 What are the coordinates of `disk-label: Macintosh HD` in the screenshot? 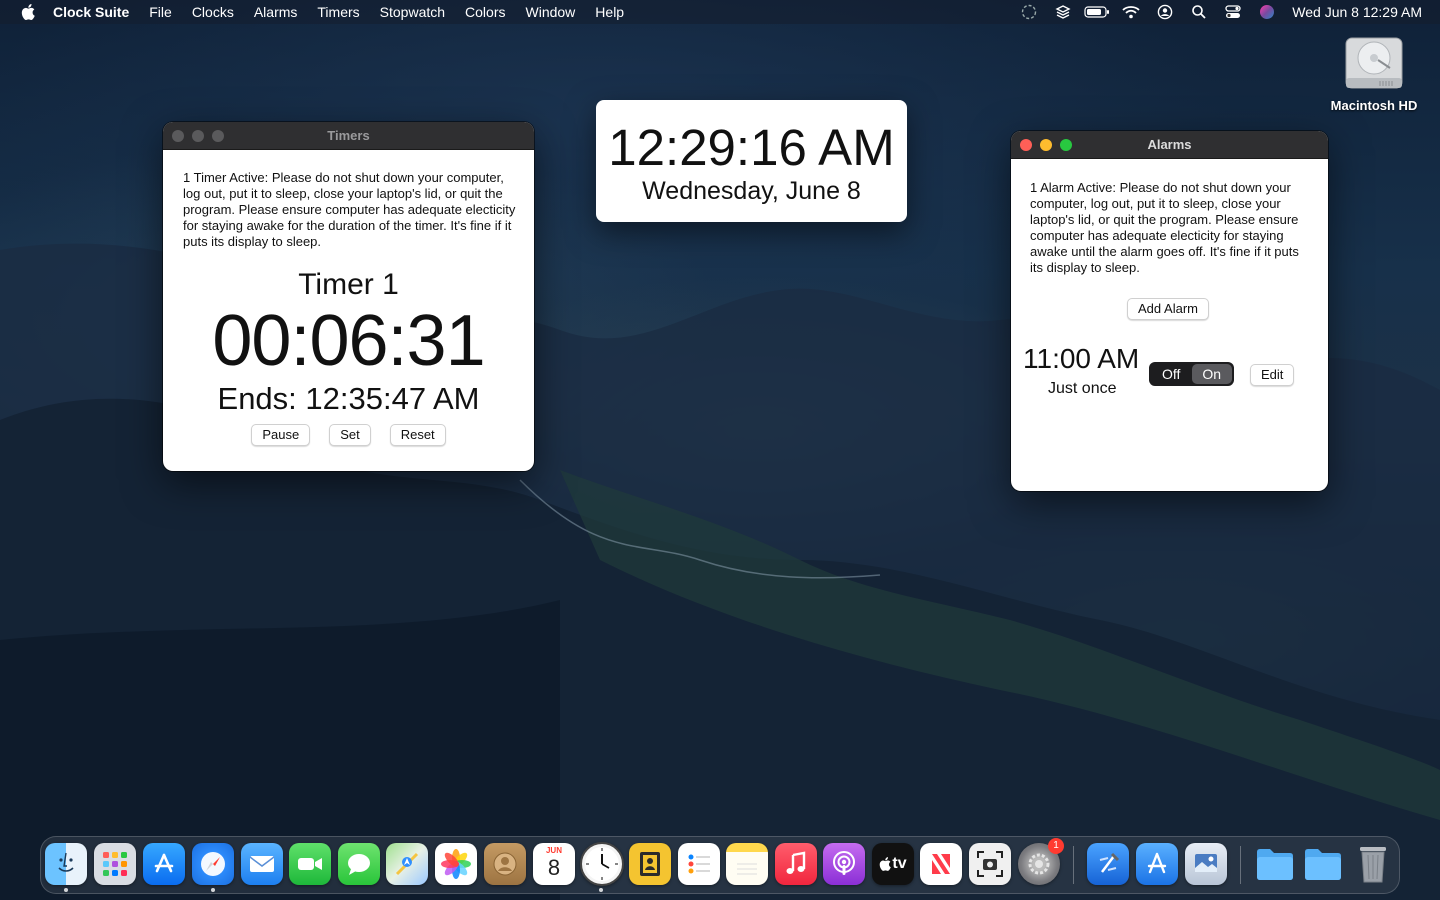 It's located at (1374, 105).